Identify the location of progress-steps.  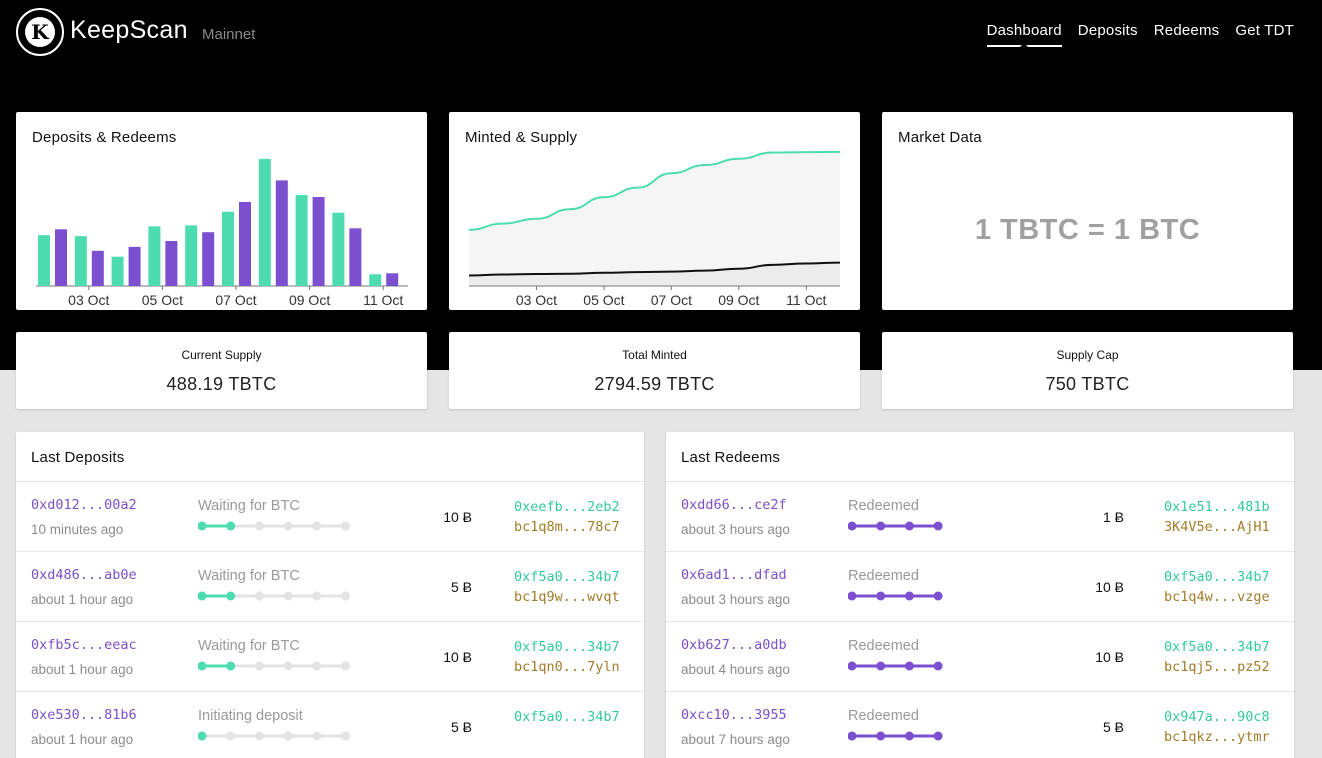
(274, 526).